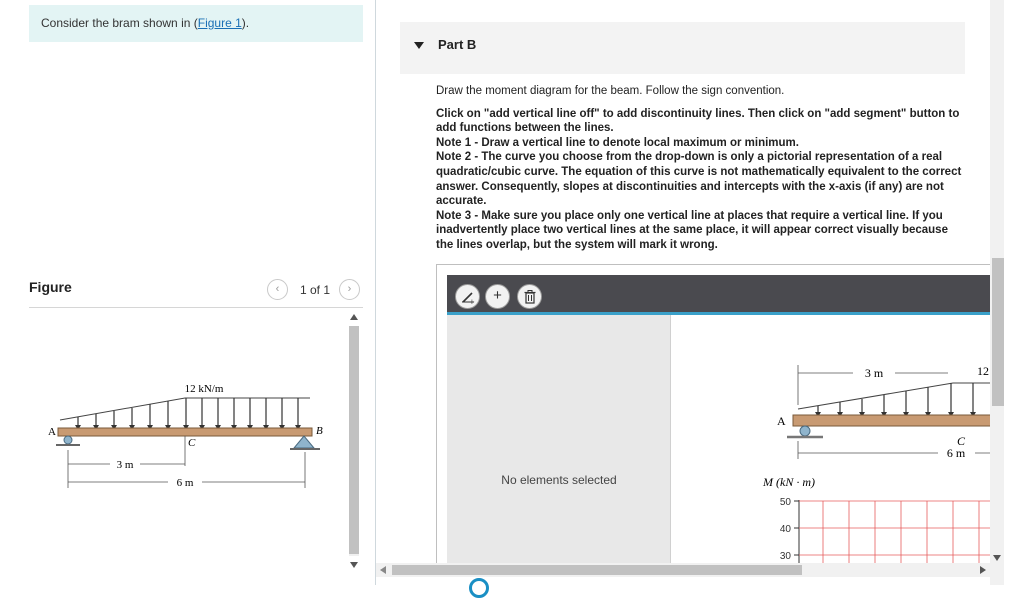 Image resolution: width=1024 pixels, height=598 pixels. What do you see at coordinates (998, 332) in the screenshot?
I see `page-vertical-scroll-thumb` at bounding box center [998, 332].